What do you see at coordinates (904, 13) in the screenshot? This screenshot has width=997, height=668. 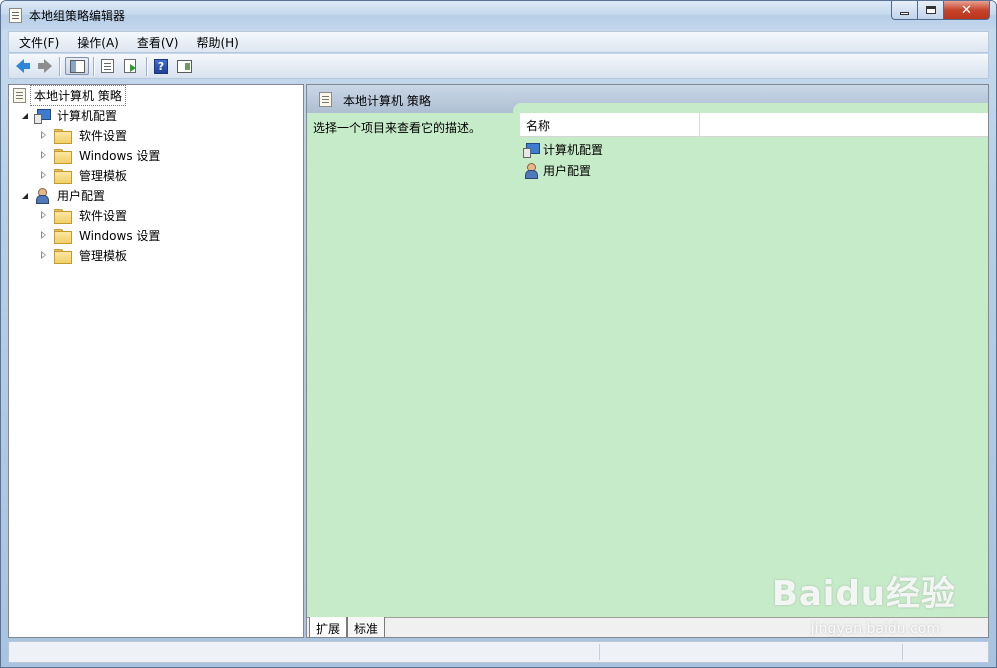 I see `minimize-icon` at bounding box center [904, 13].